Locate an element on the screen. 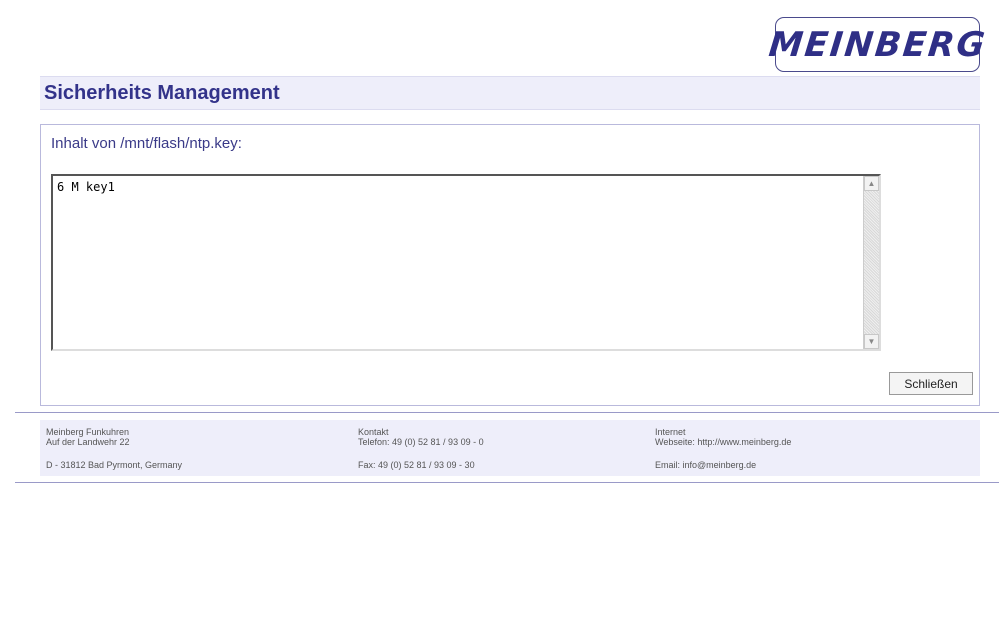  scroll-down-arrow-icon: ▼ is located at coordinates (871, 341).